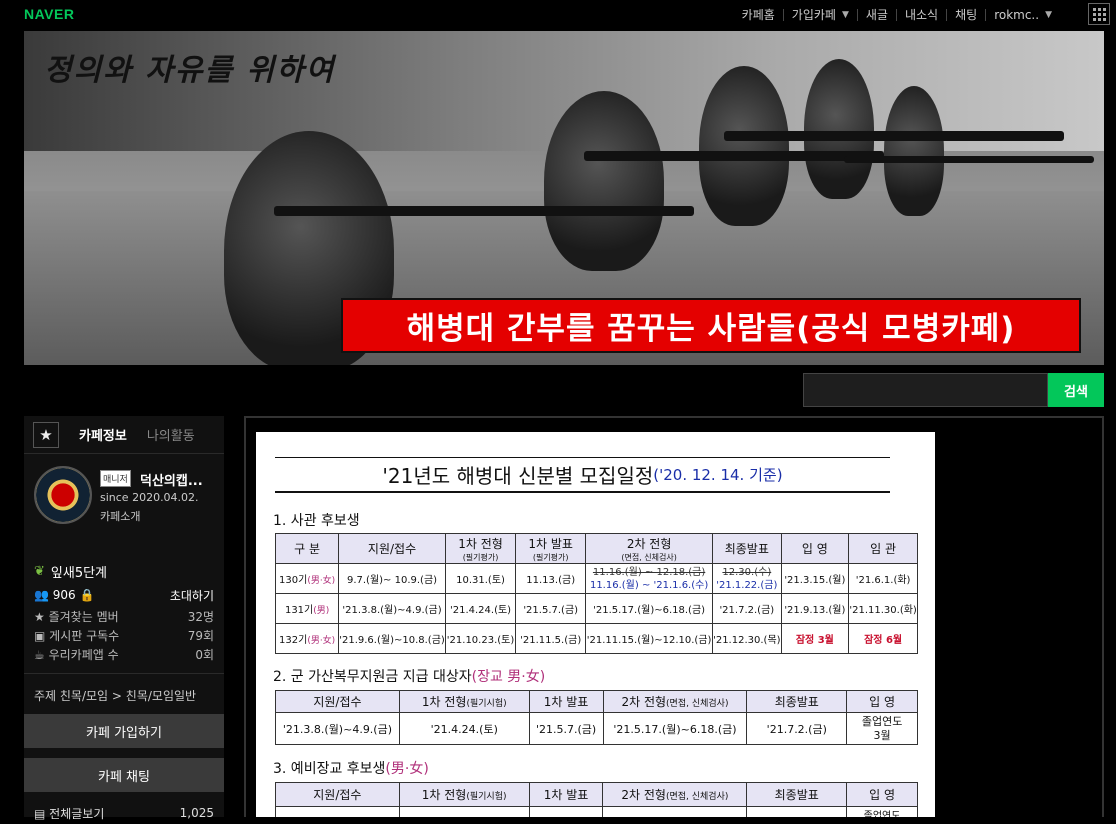 This screenshot has height=824, width=1116. What do you see at coordinates (1099, 14) in the screenshot?
I see `apps-grid-icon` at bounding box center [1099, 14].